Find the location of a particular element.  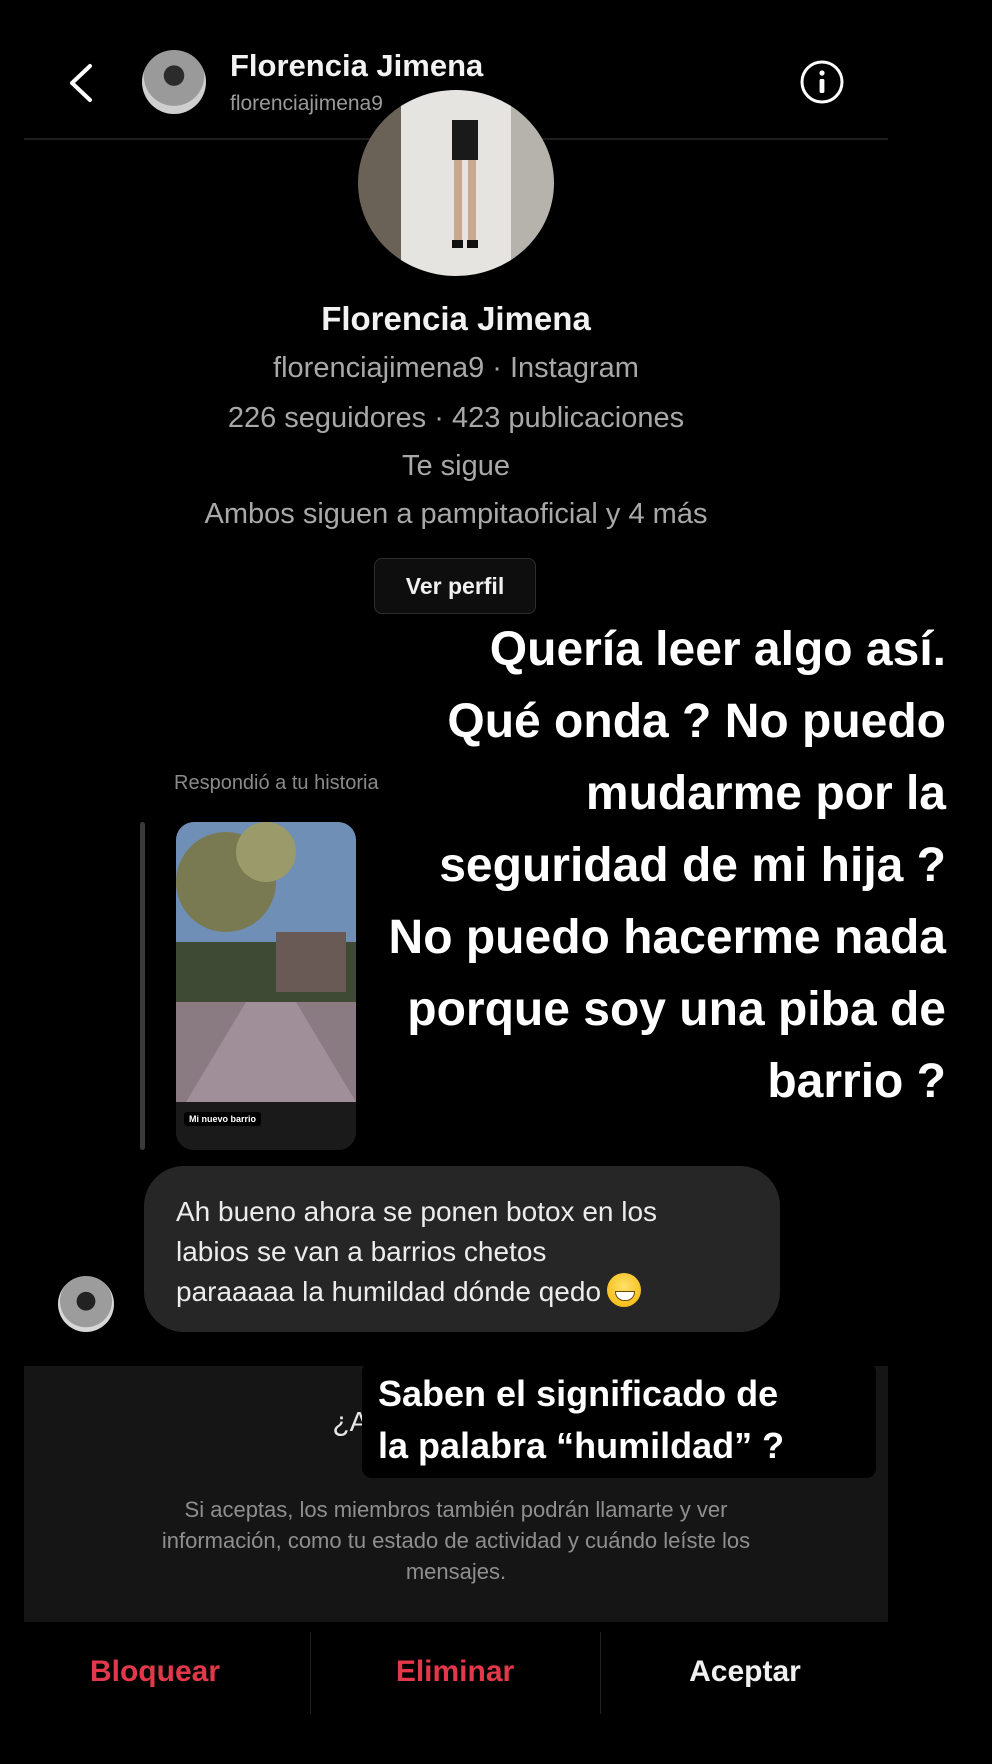

follows-you-label: Te sigue is located at coordinates (455, 466).